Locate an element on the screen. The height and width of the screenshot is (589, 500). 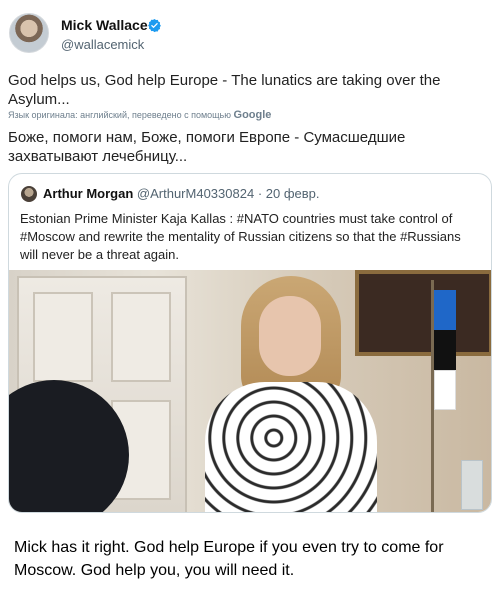
author-avatar is located at coordinates (29, 33).